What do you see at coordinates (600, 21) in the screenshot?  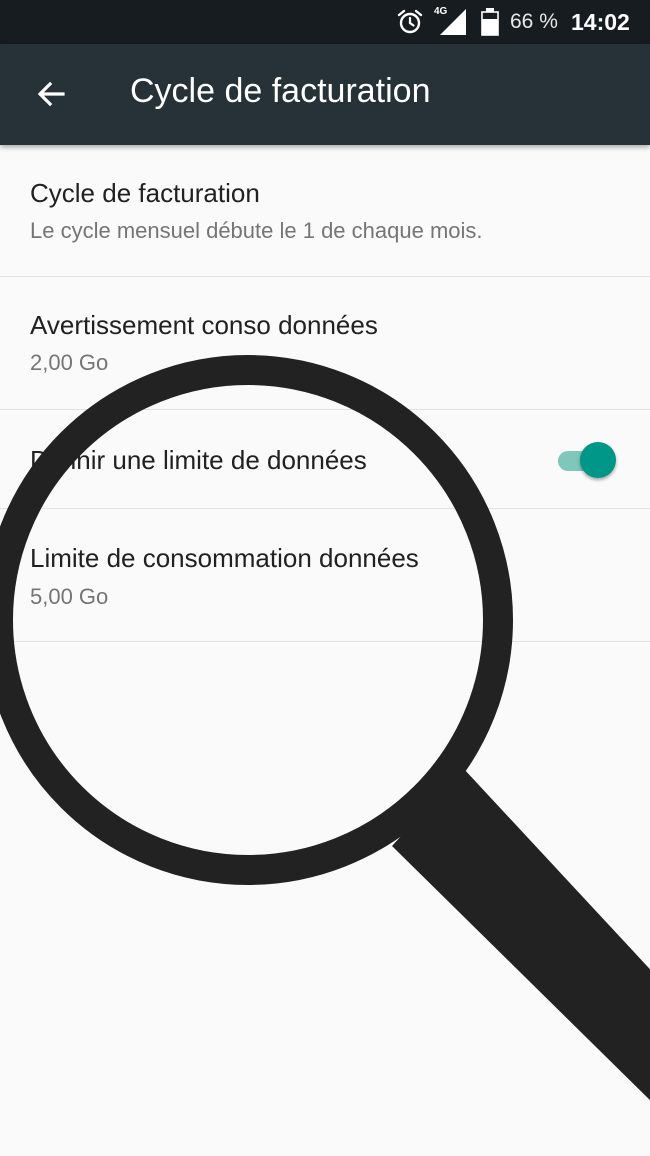 I see `clock: 14:02` at bounding box center [600, 21].